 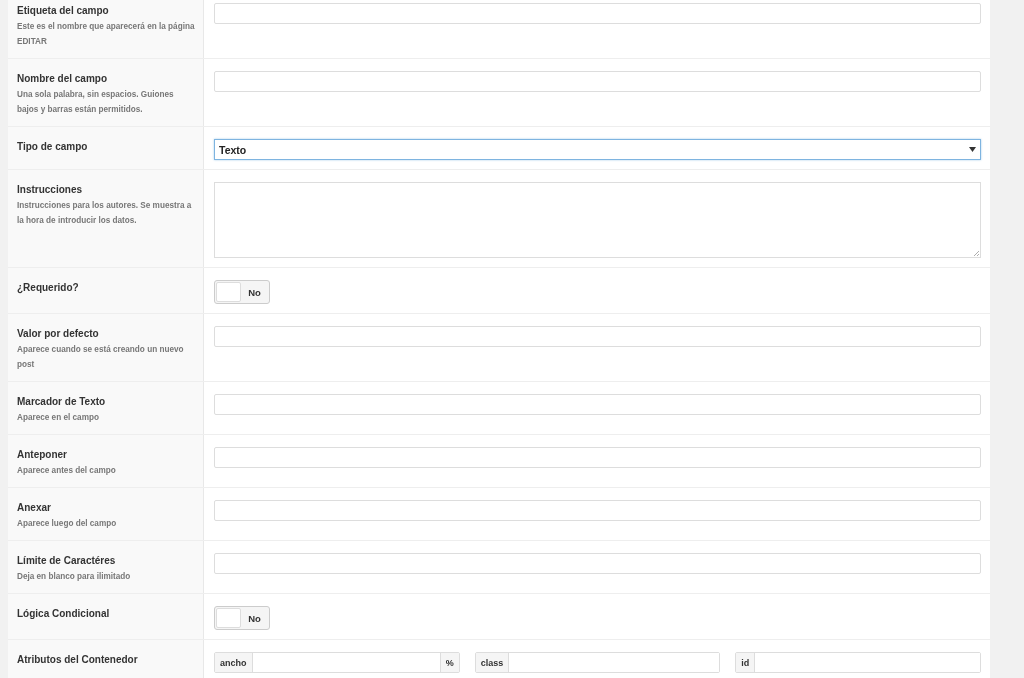 I want to click on caret-icon, so click(x=972, y=149).